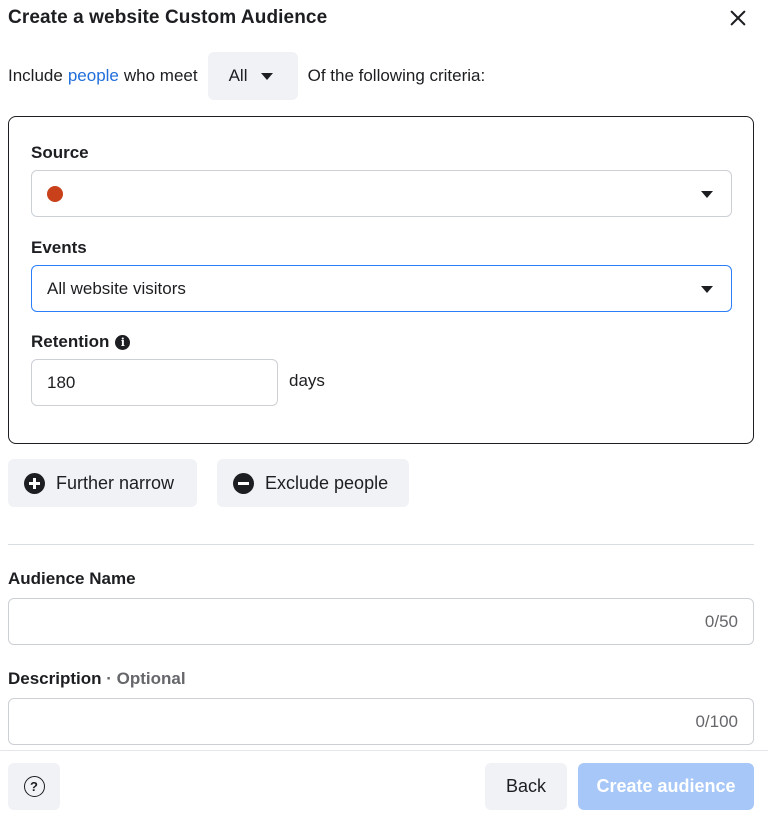 The width and height of the screenshot is (768, 816). What do you see at coordinates (238, 75) in the screenshot?
I see `match-all-value: All` at bounding box center [238, 75].